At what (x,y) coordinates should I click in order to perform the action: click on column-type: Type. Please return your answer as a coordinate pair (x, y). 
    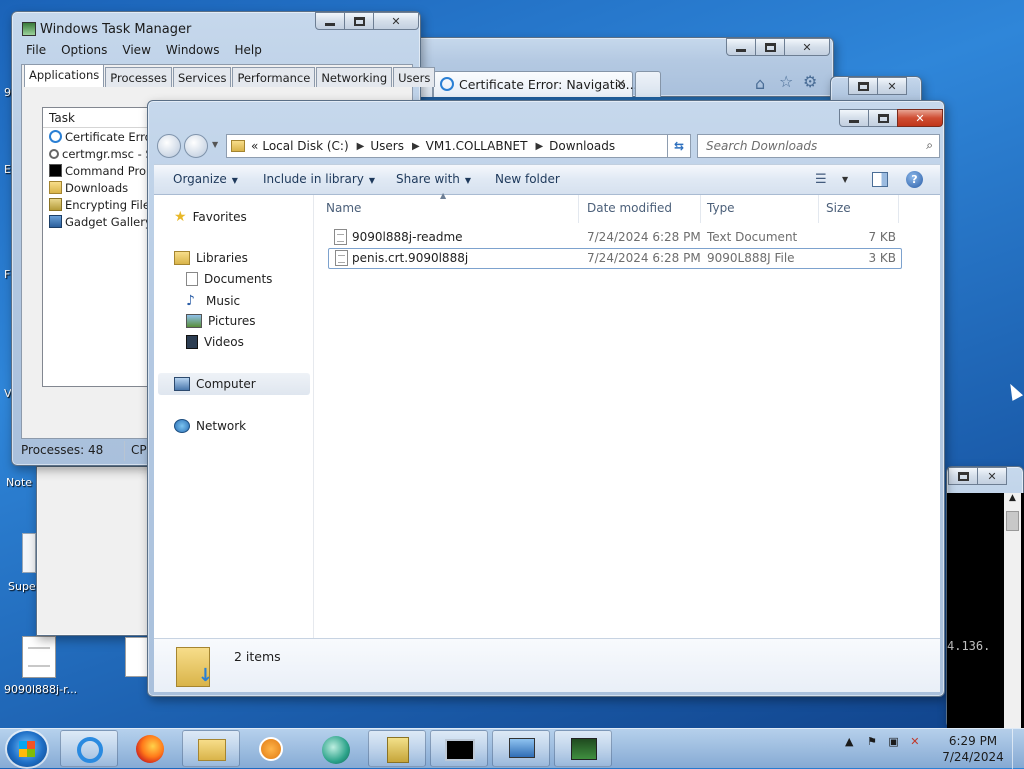
    Looking at the image, I should click on (721, 208).